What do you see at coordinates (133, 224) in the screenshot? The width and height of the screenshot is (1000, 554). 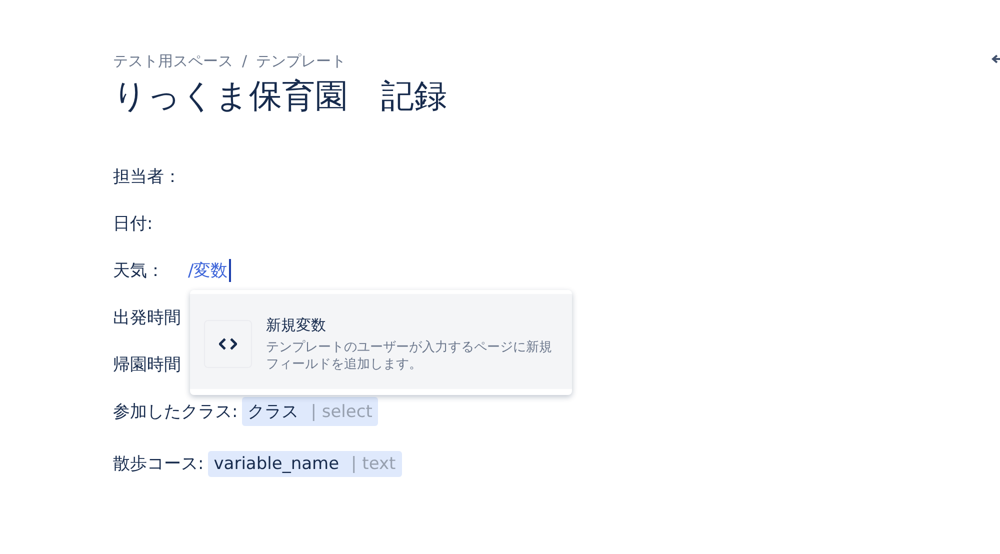 I see `field-label: 日付:` at bounding box center [133, 224].